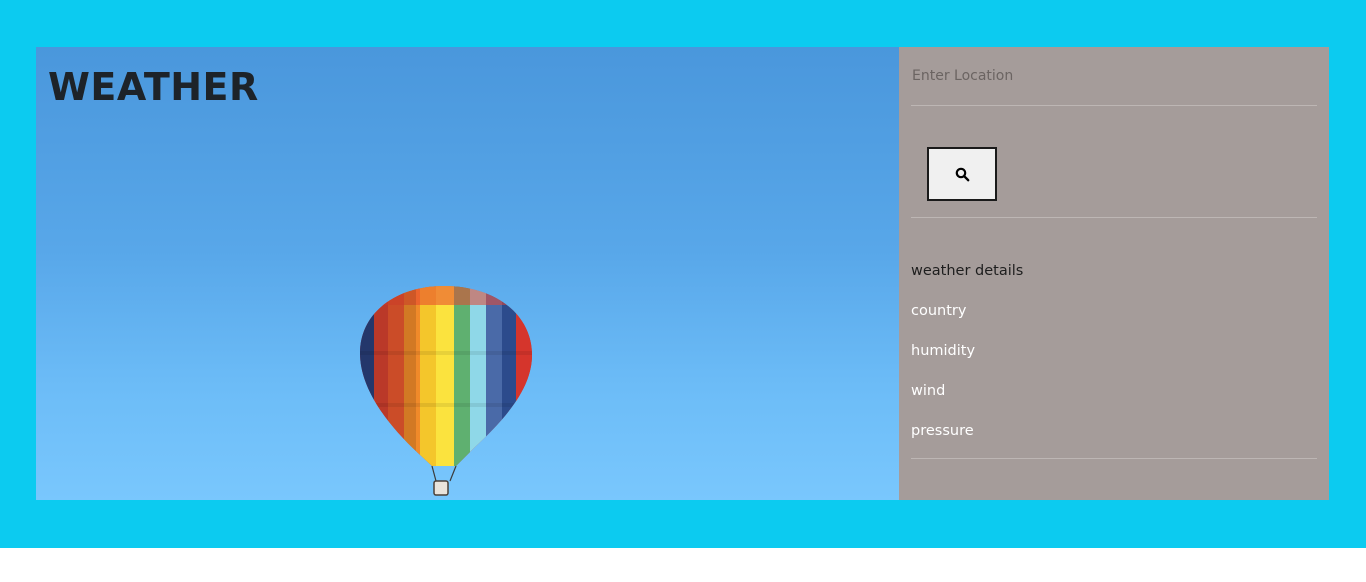  What do you see at coordinates (928, 391) in the screenshot?
I see `detail-wind: wind` at bounding box center [928, 391].